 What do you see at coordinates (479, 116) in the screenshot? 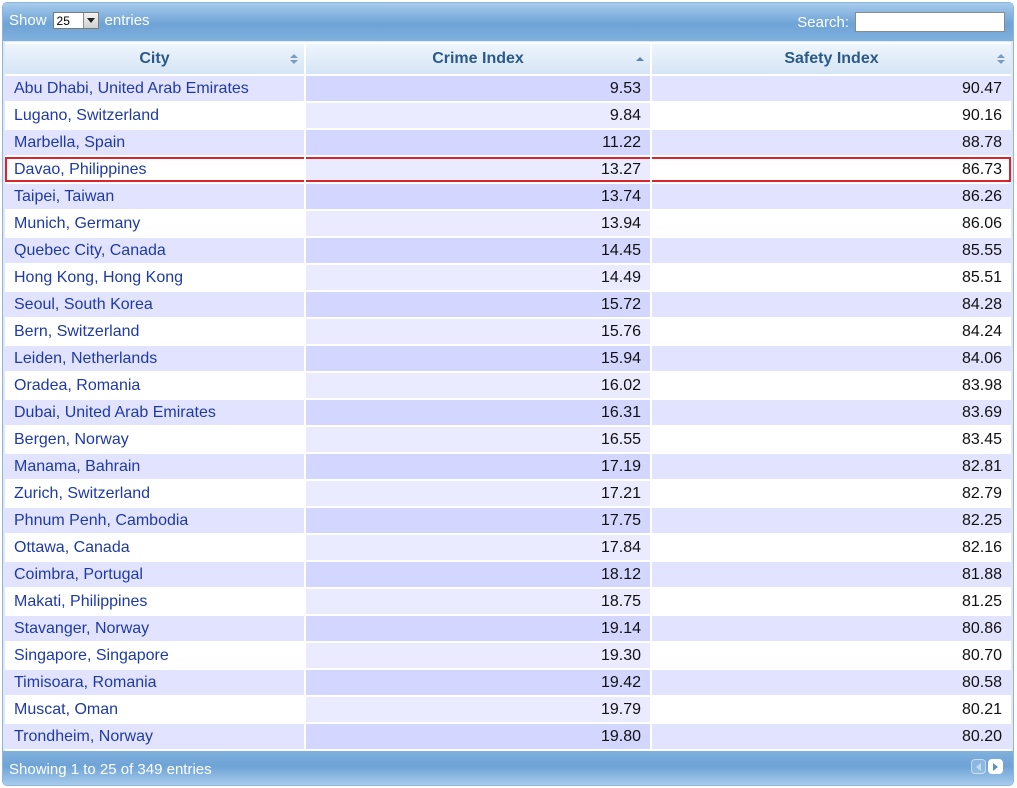
I see `cell-crime-index: 9.84` at bounding box center [479, 116].